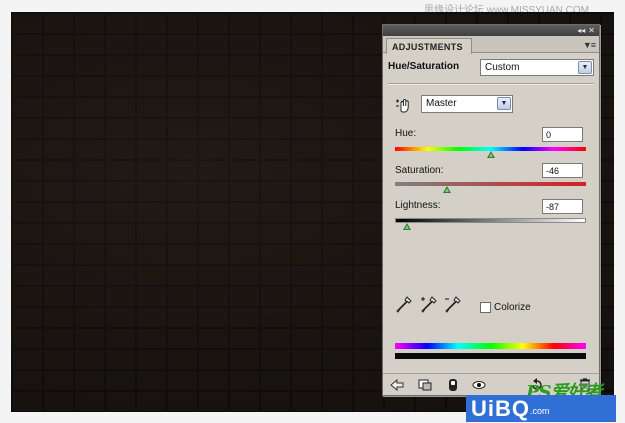  I want to click on watermark-site-name: UiBQ, so click(500, 408).